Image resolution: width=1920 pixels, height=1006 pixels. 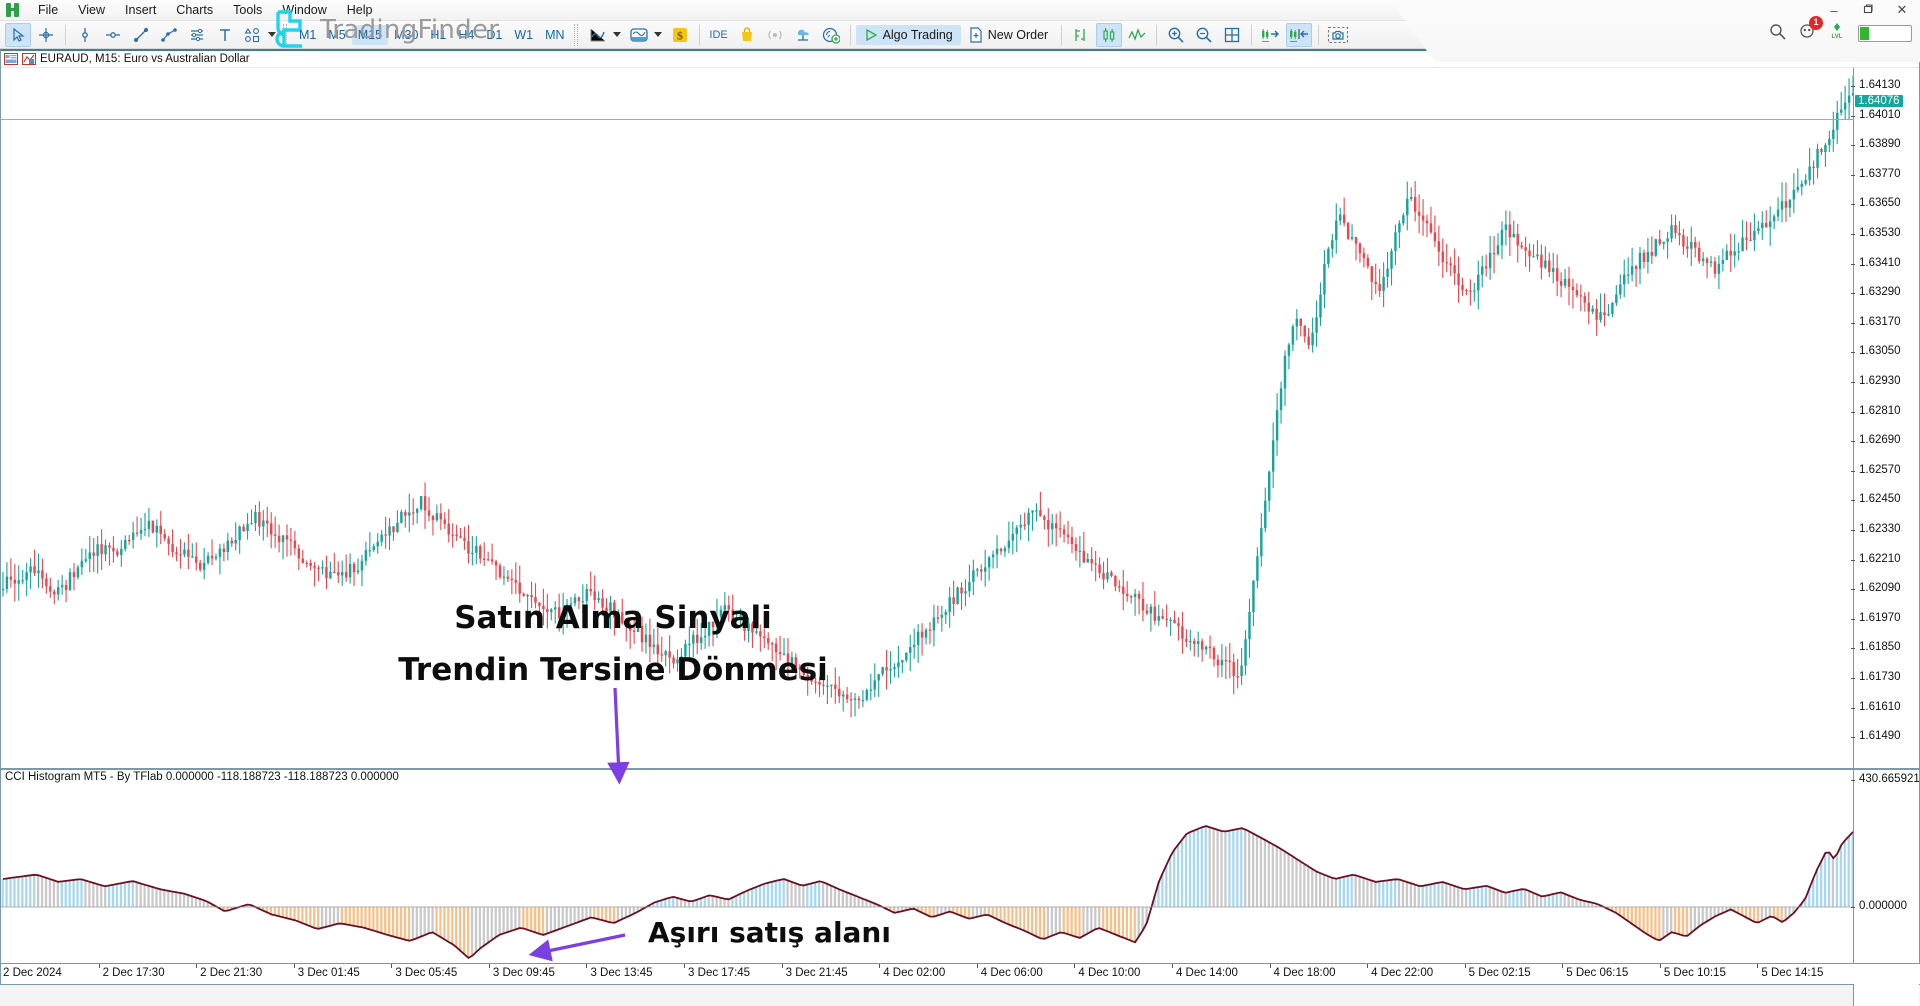 I want to click on shapes-icon, so click(x=253, y=35).